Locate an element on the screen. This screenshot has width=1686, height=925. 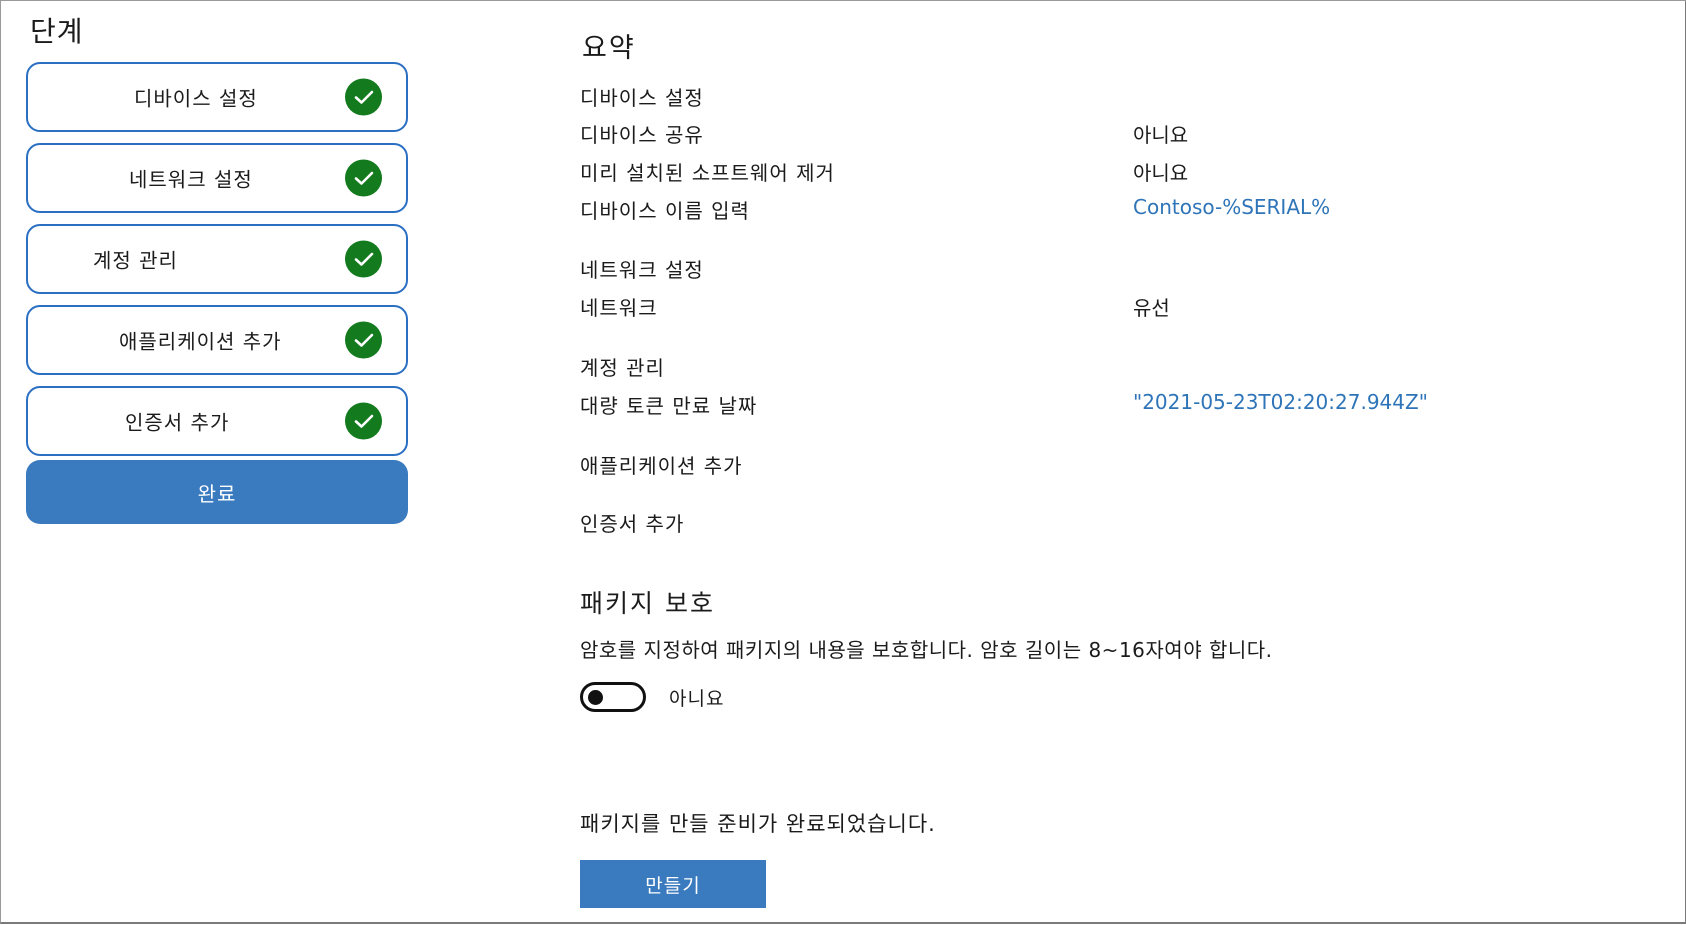
step-label: 계정 관리 is located at coordinates (135, 260).